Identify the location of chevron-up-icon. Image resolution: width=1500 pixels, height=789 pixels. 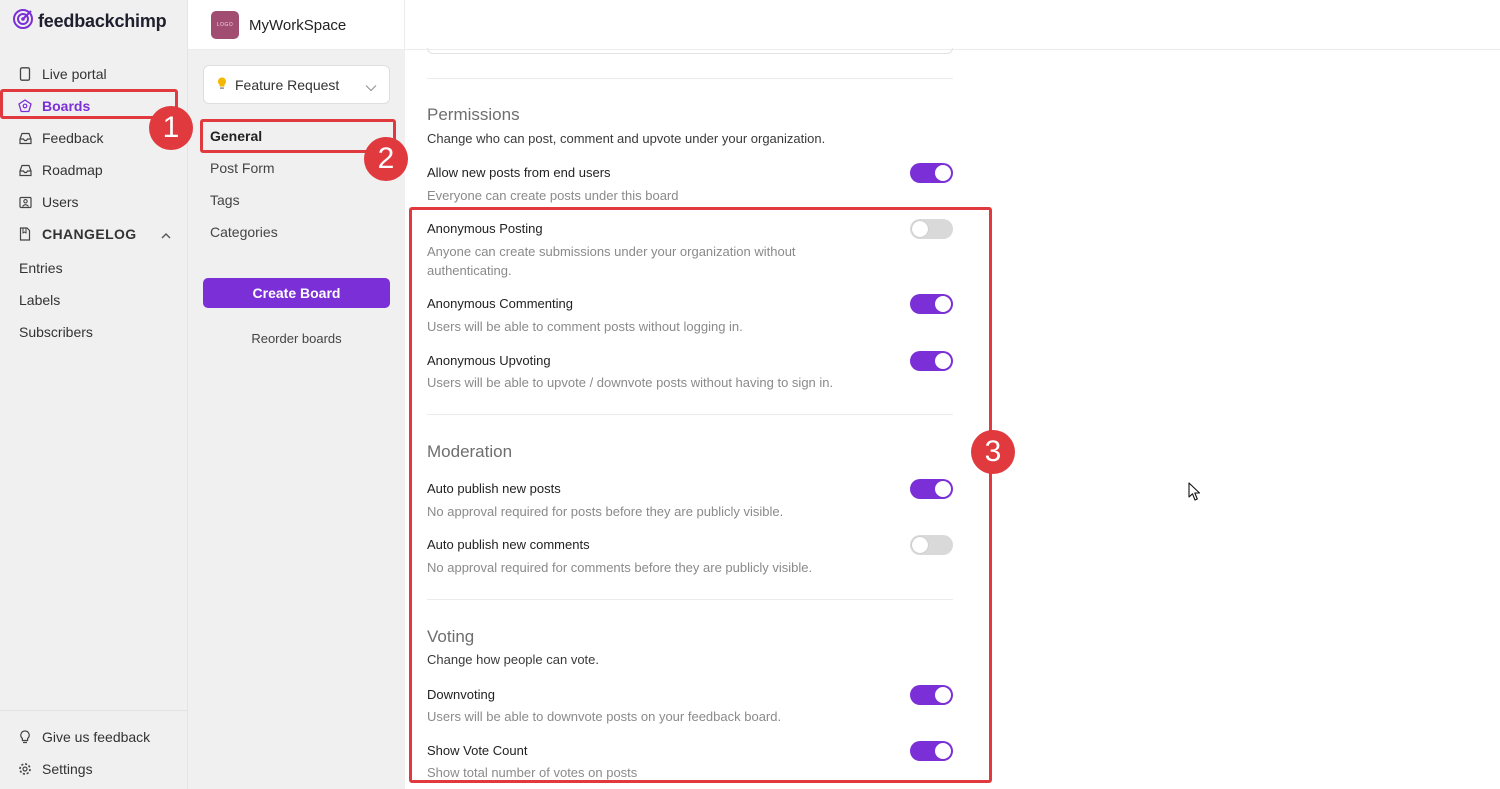
(166, 234).